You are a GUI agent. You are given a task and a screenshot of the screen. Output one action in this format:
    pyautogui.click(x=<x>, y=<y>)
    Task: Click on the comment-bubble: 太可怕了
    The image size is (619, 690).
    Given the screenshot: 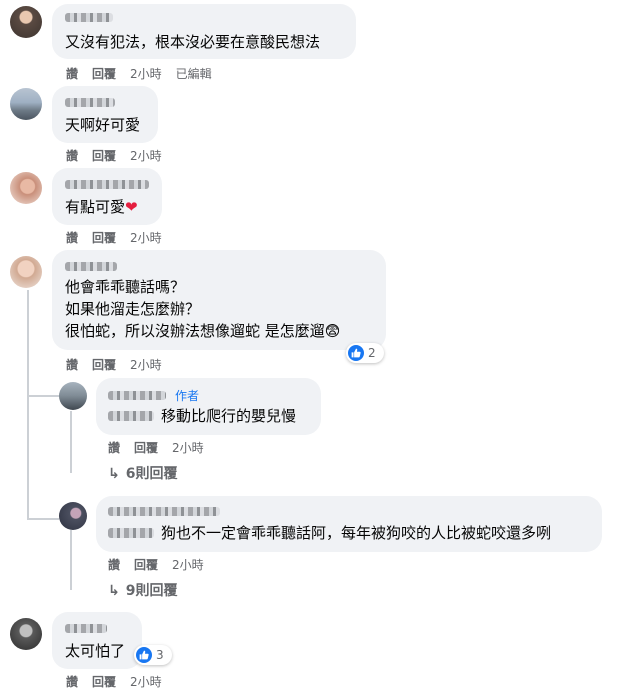 What is the action you would take?
    pyautogui.click(x=97, y=640)
    